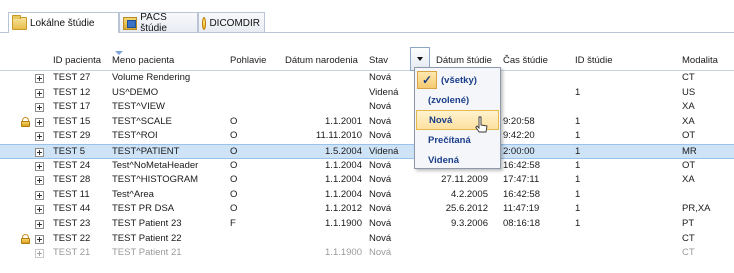 Image resolution: width=734 pixels, height=273 pixels. What do you see at coordinates (72, 238) in the screenshot?
I see `cell-patient-id: TEST 22` at bounding box center [72, 238].